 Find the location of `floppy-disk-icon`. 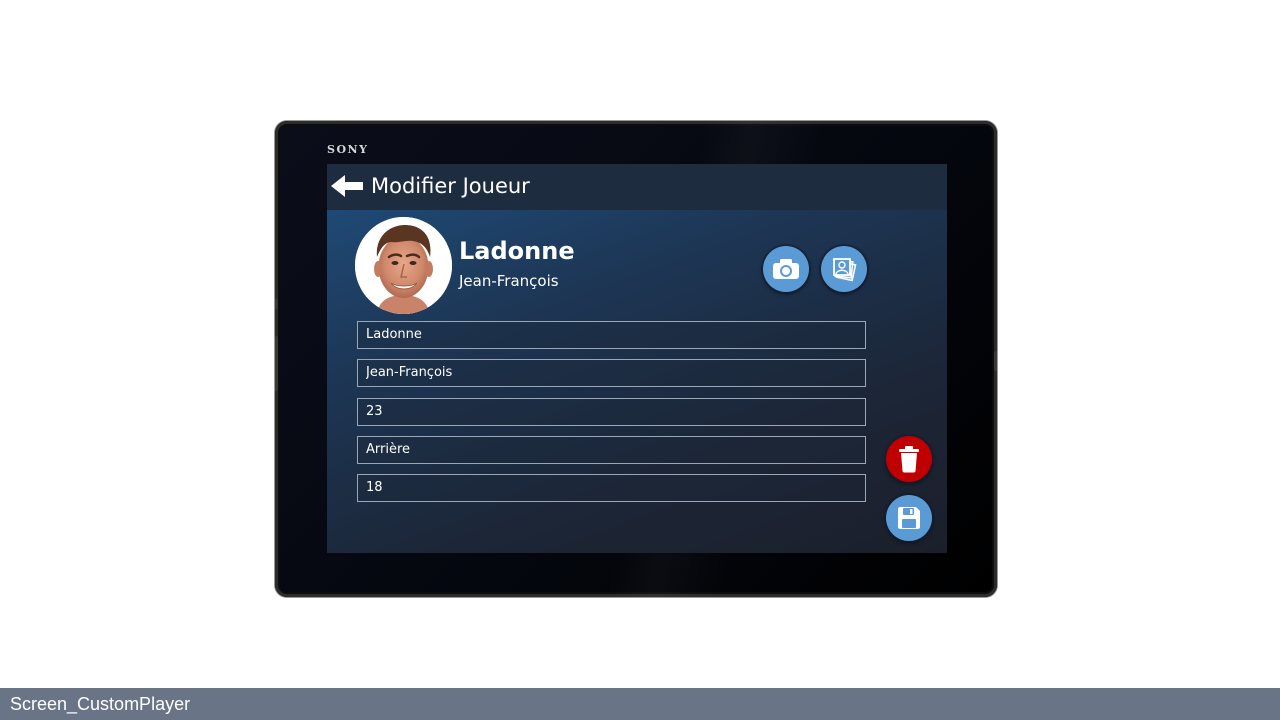

floppy-disk-icon is located at coordinates (909, 518).